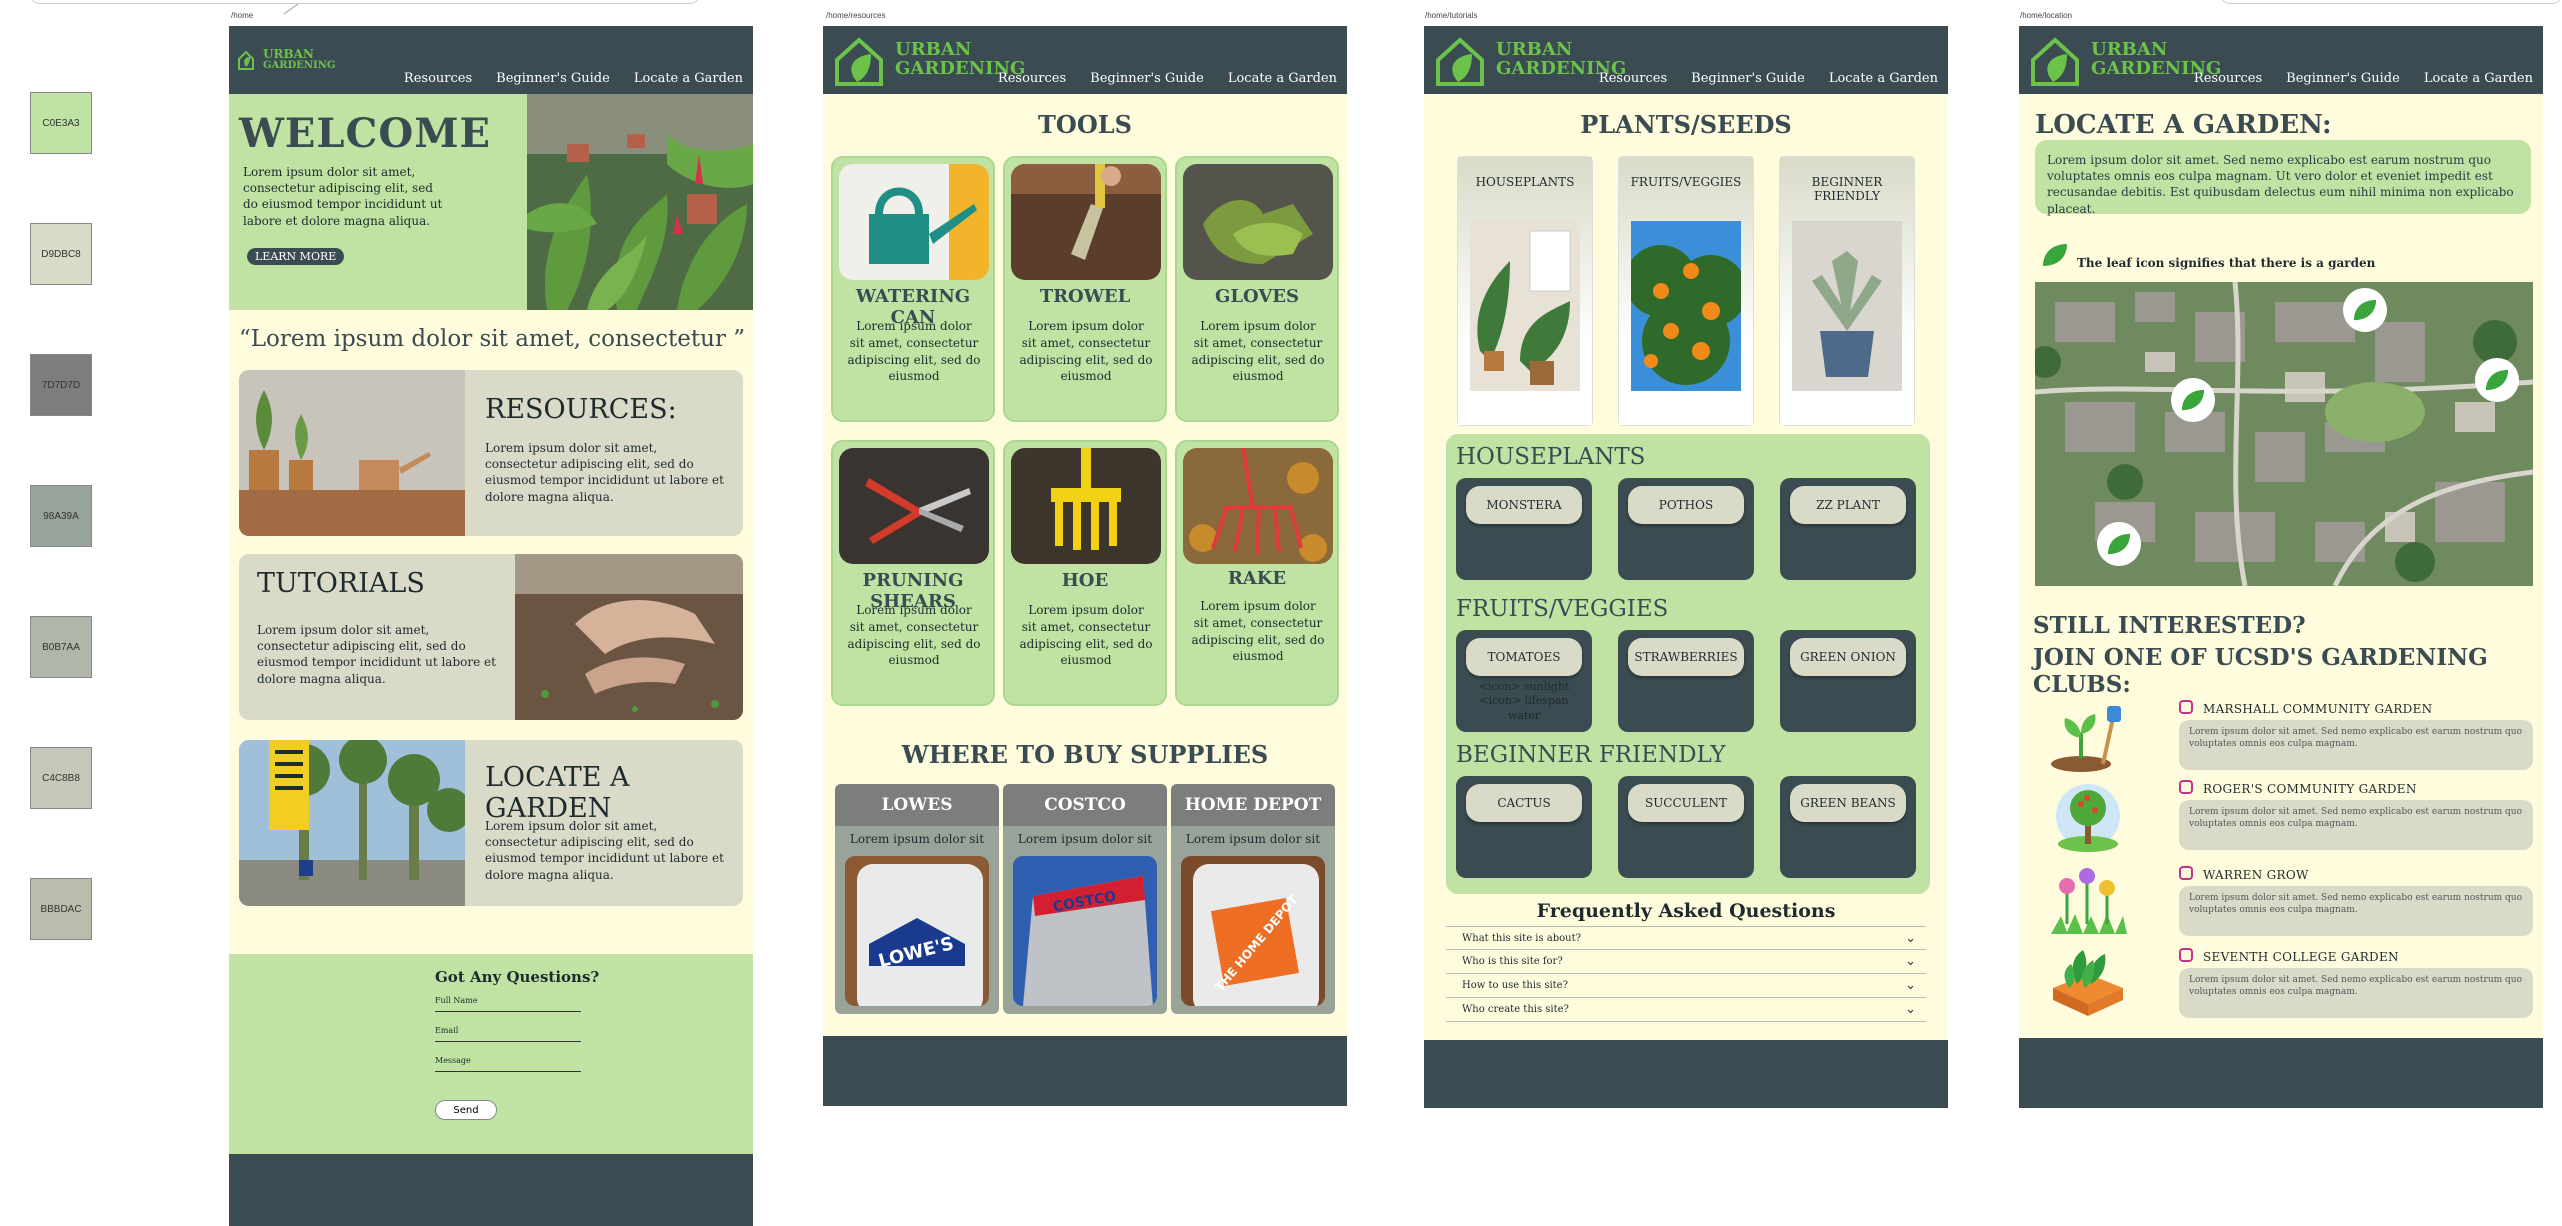 The width and height of the screenshot is (2562, 1226). What do you see at coordinates (61, 254) in the screenshot?
I see `color-swatch: D9DBC8` at bounding box center [61, 254].